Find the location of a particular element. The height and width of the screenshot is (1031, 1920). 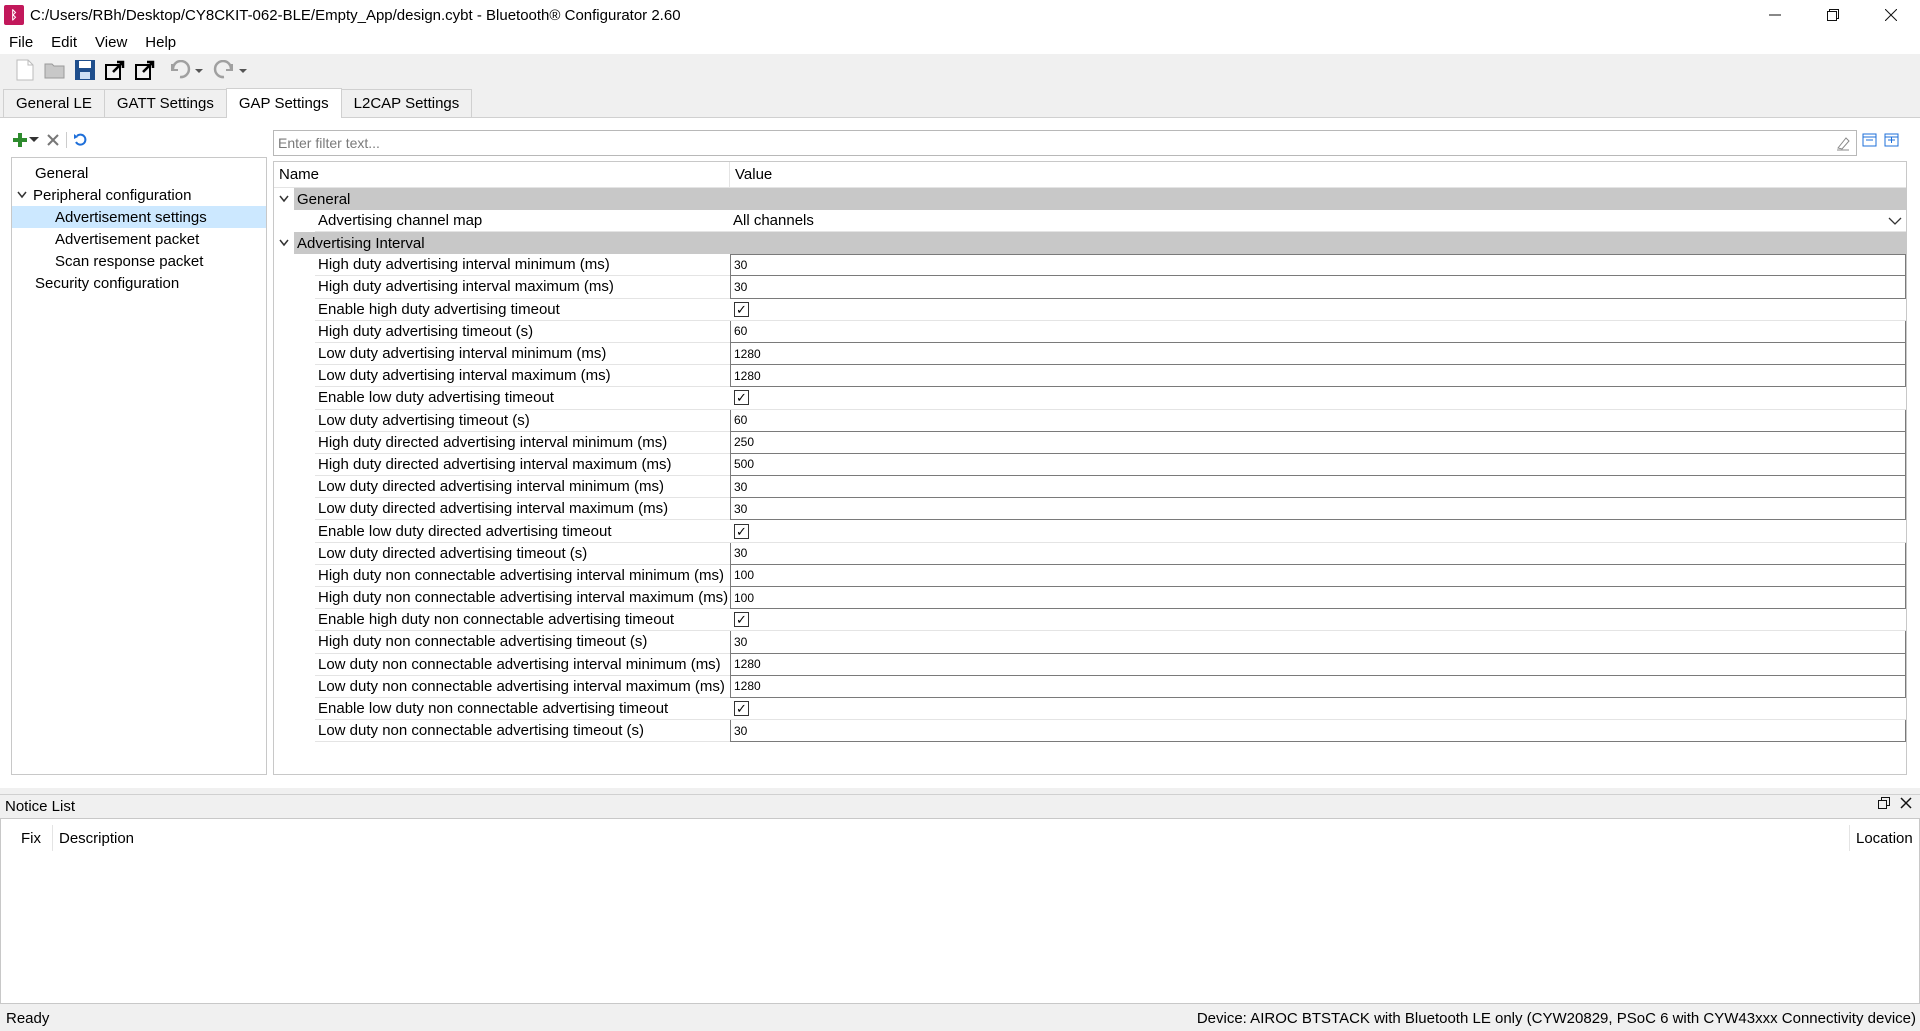

tree-item-label: Peripheral configuration is located at coordinates (112, 195).